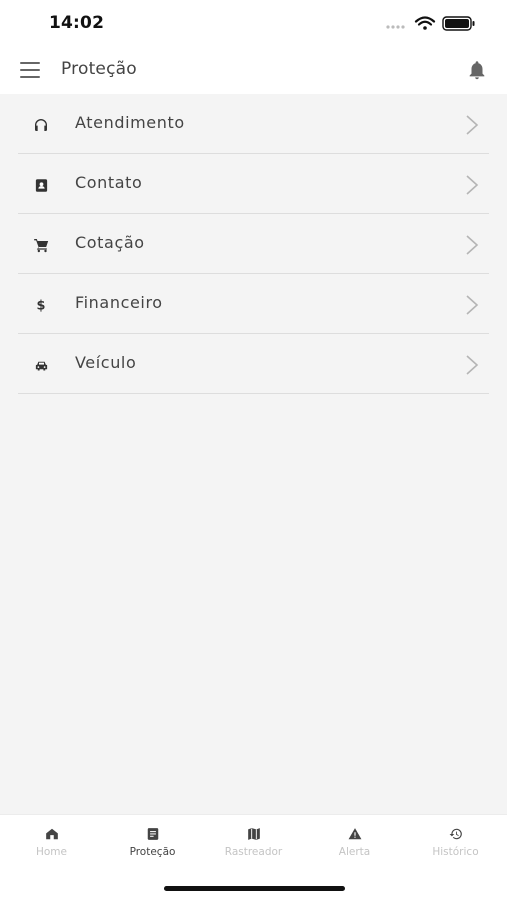 The height and width of the screenshot is (900, 507). I want to click on contact-card-icon, so click(41, 185).